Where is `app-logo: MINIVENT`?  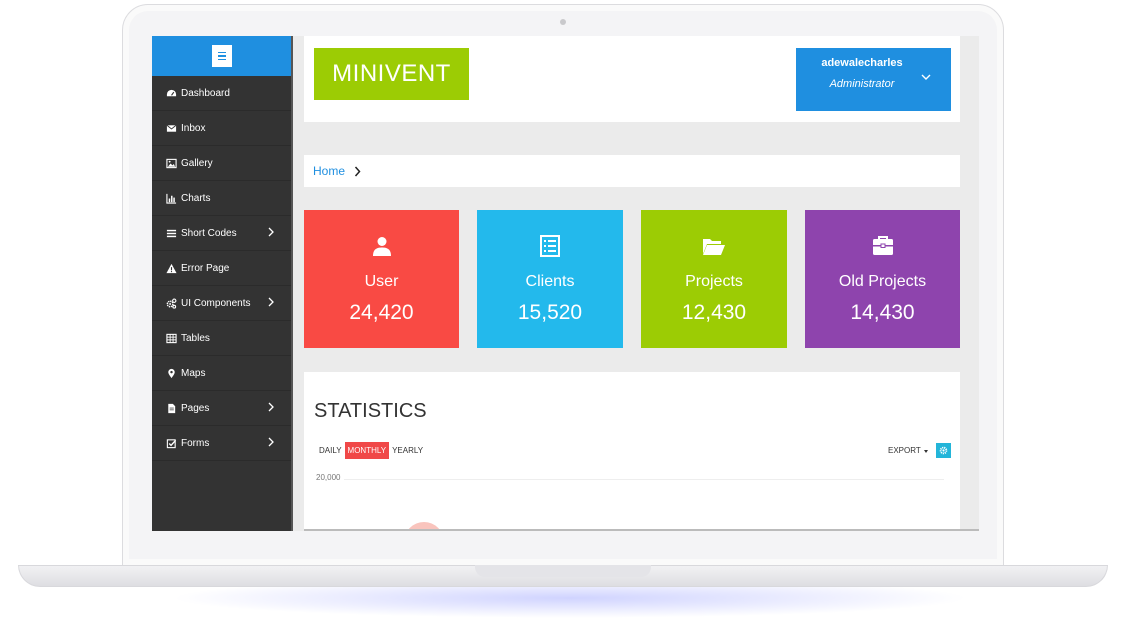 app-logo: MINIVENT is located at coordinates (391, 74).